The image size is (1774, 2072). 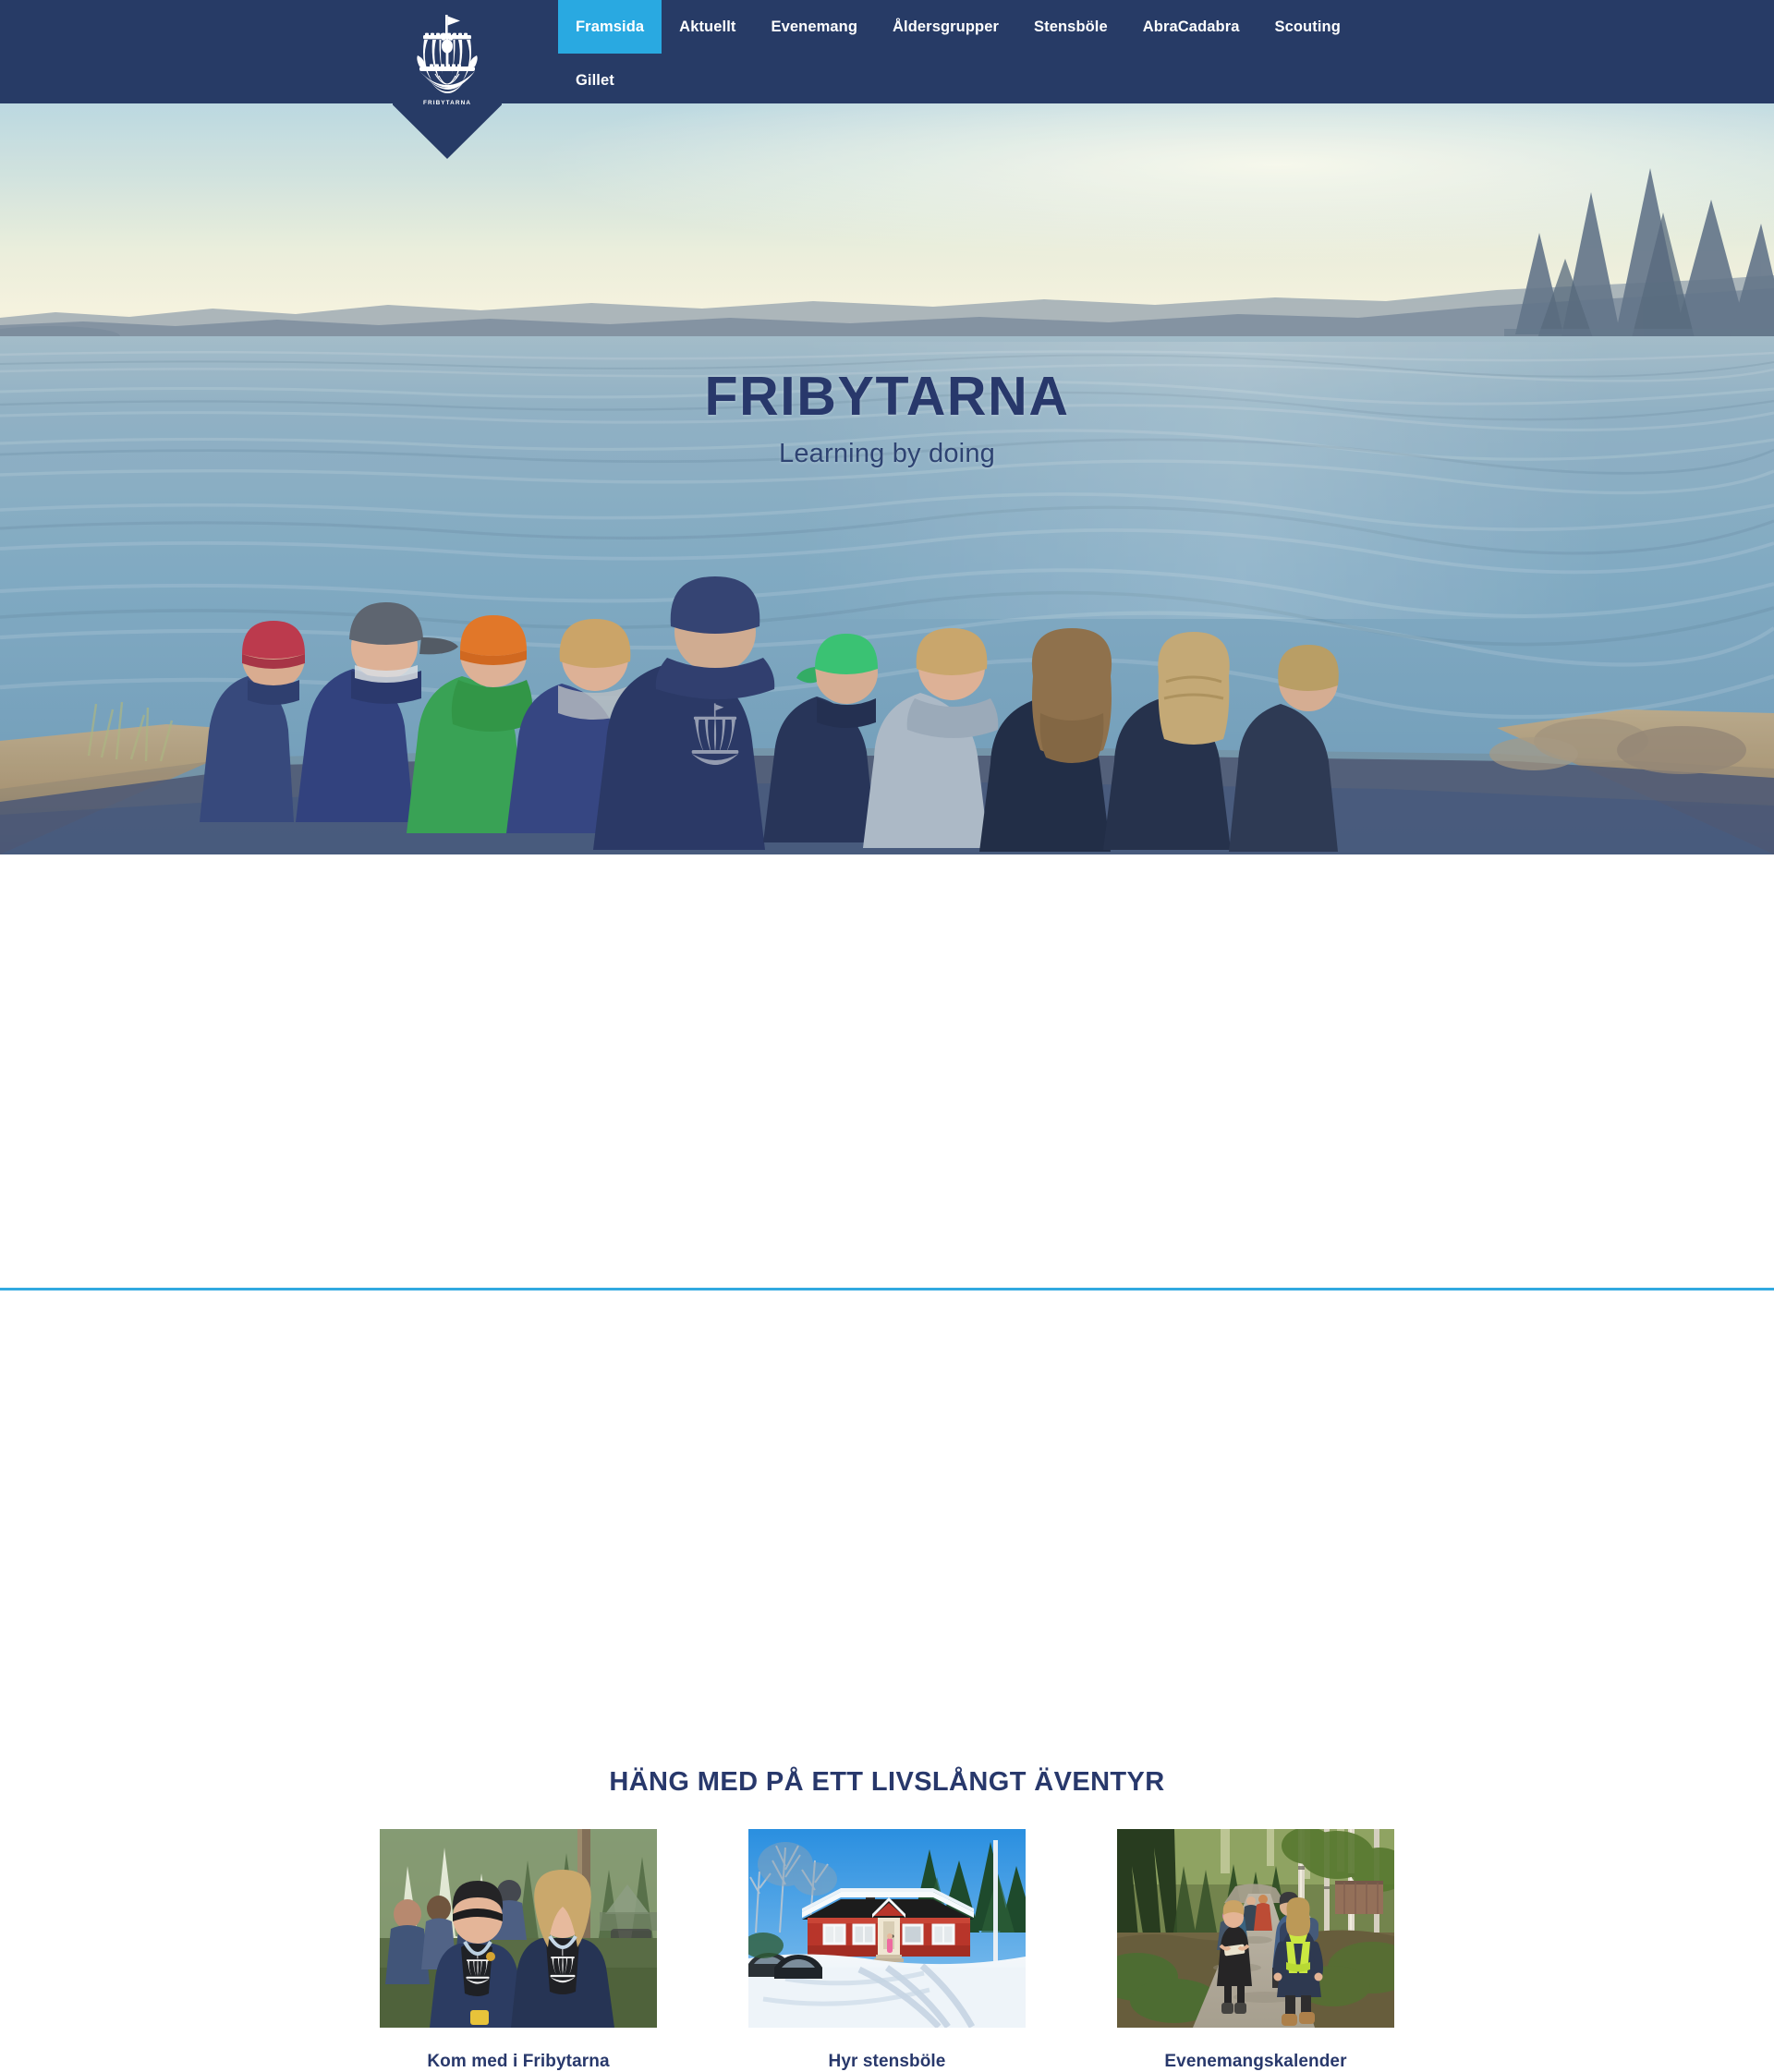 I want to click on nav-item-gillet: Gillet, so click(x=595, y=81).